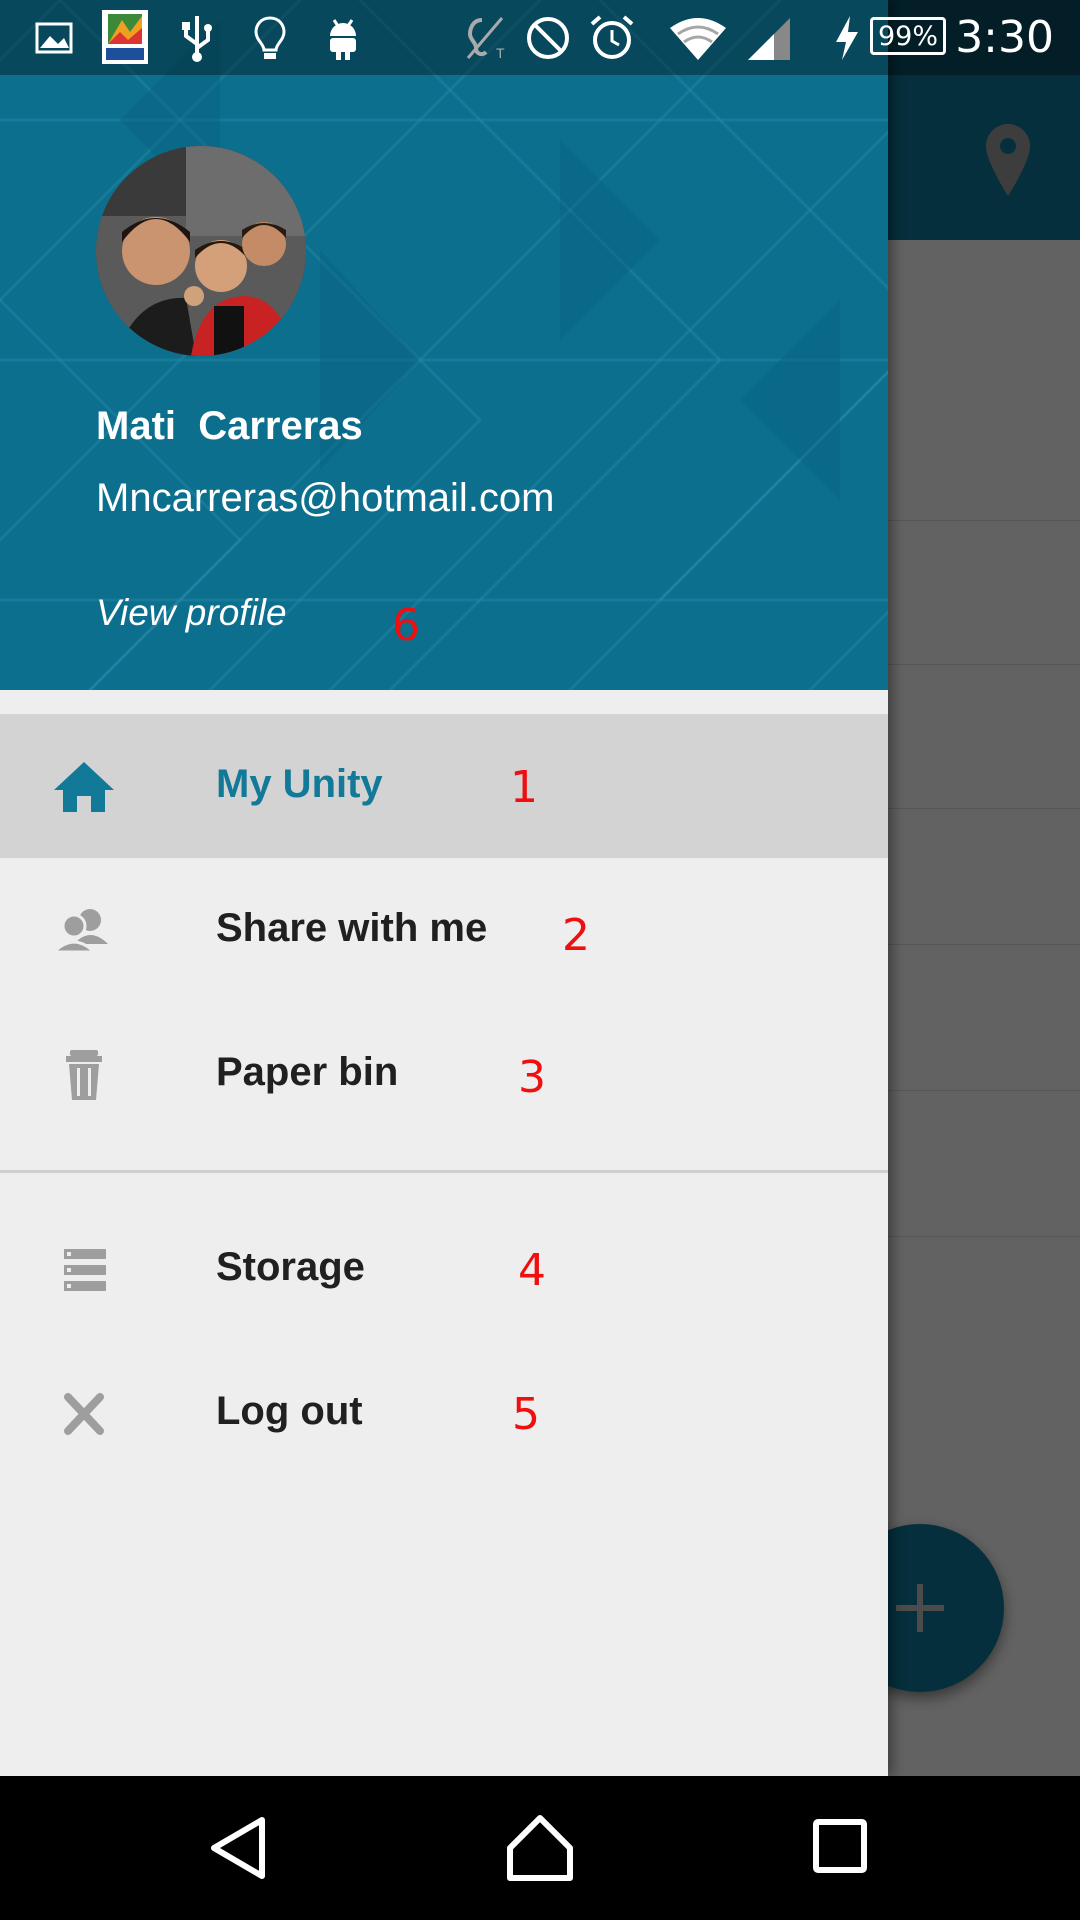 The image size is (1080, 1920). I want to click on image-icon, so click(54, 38).